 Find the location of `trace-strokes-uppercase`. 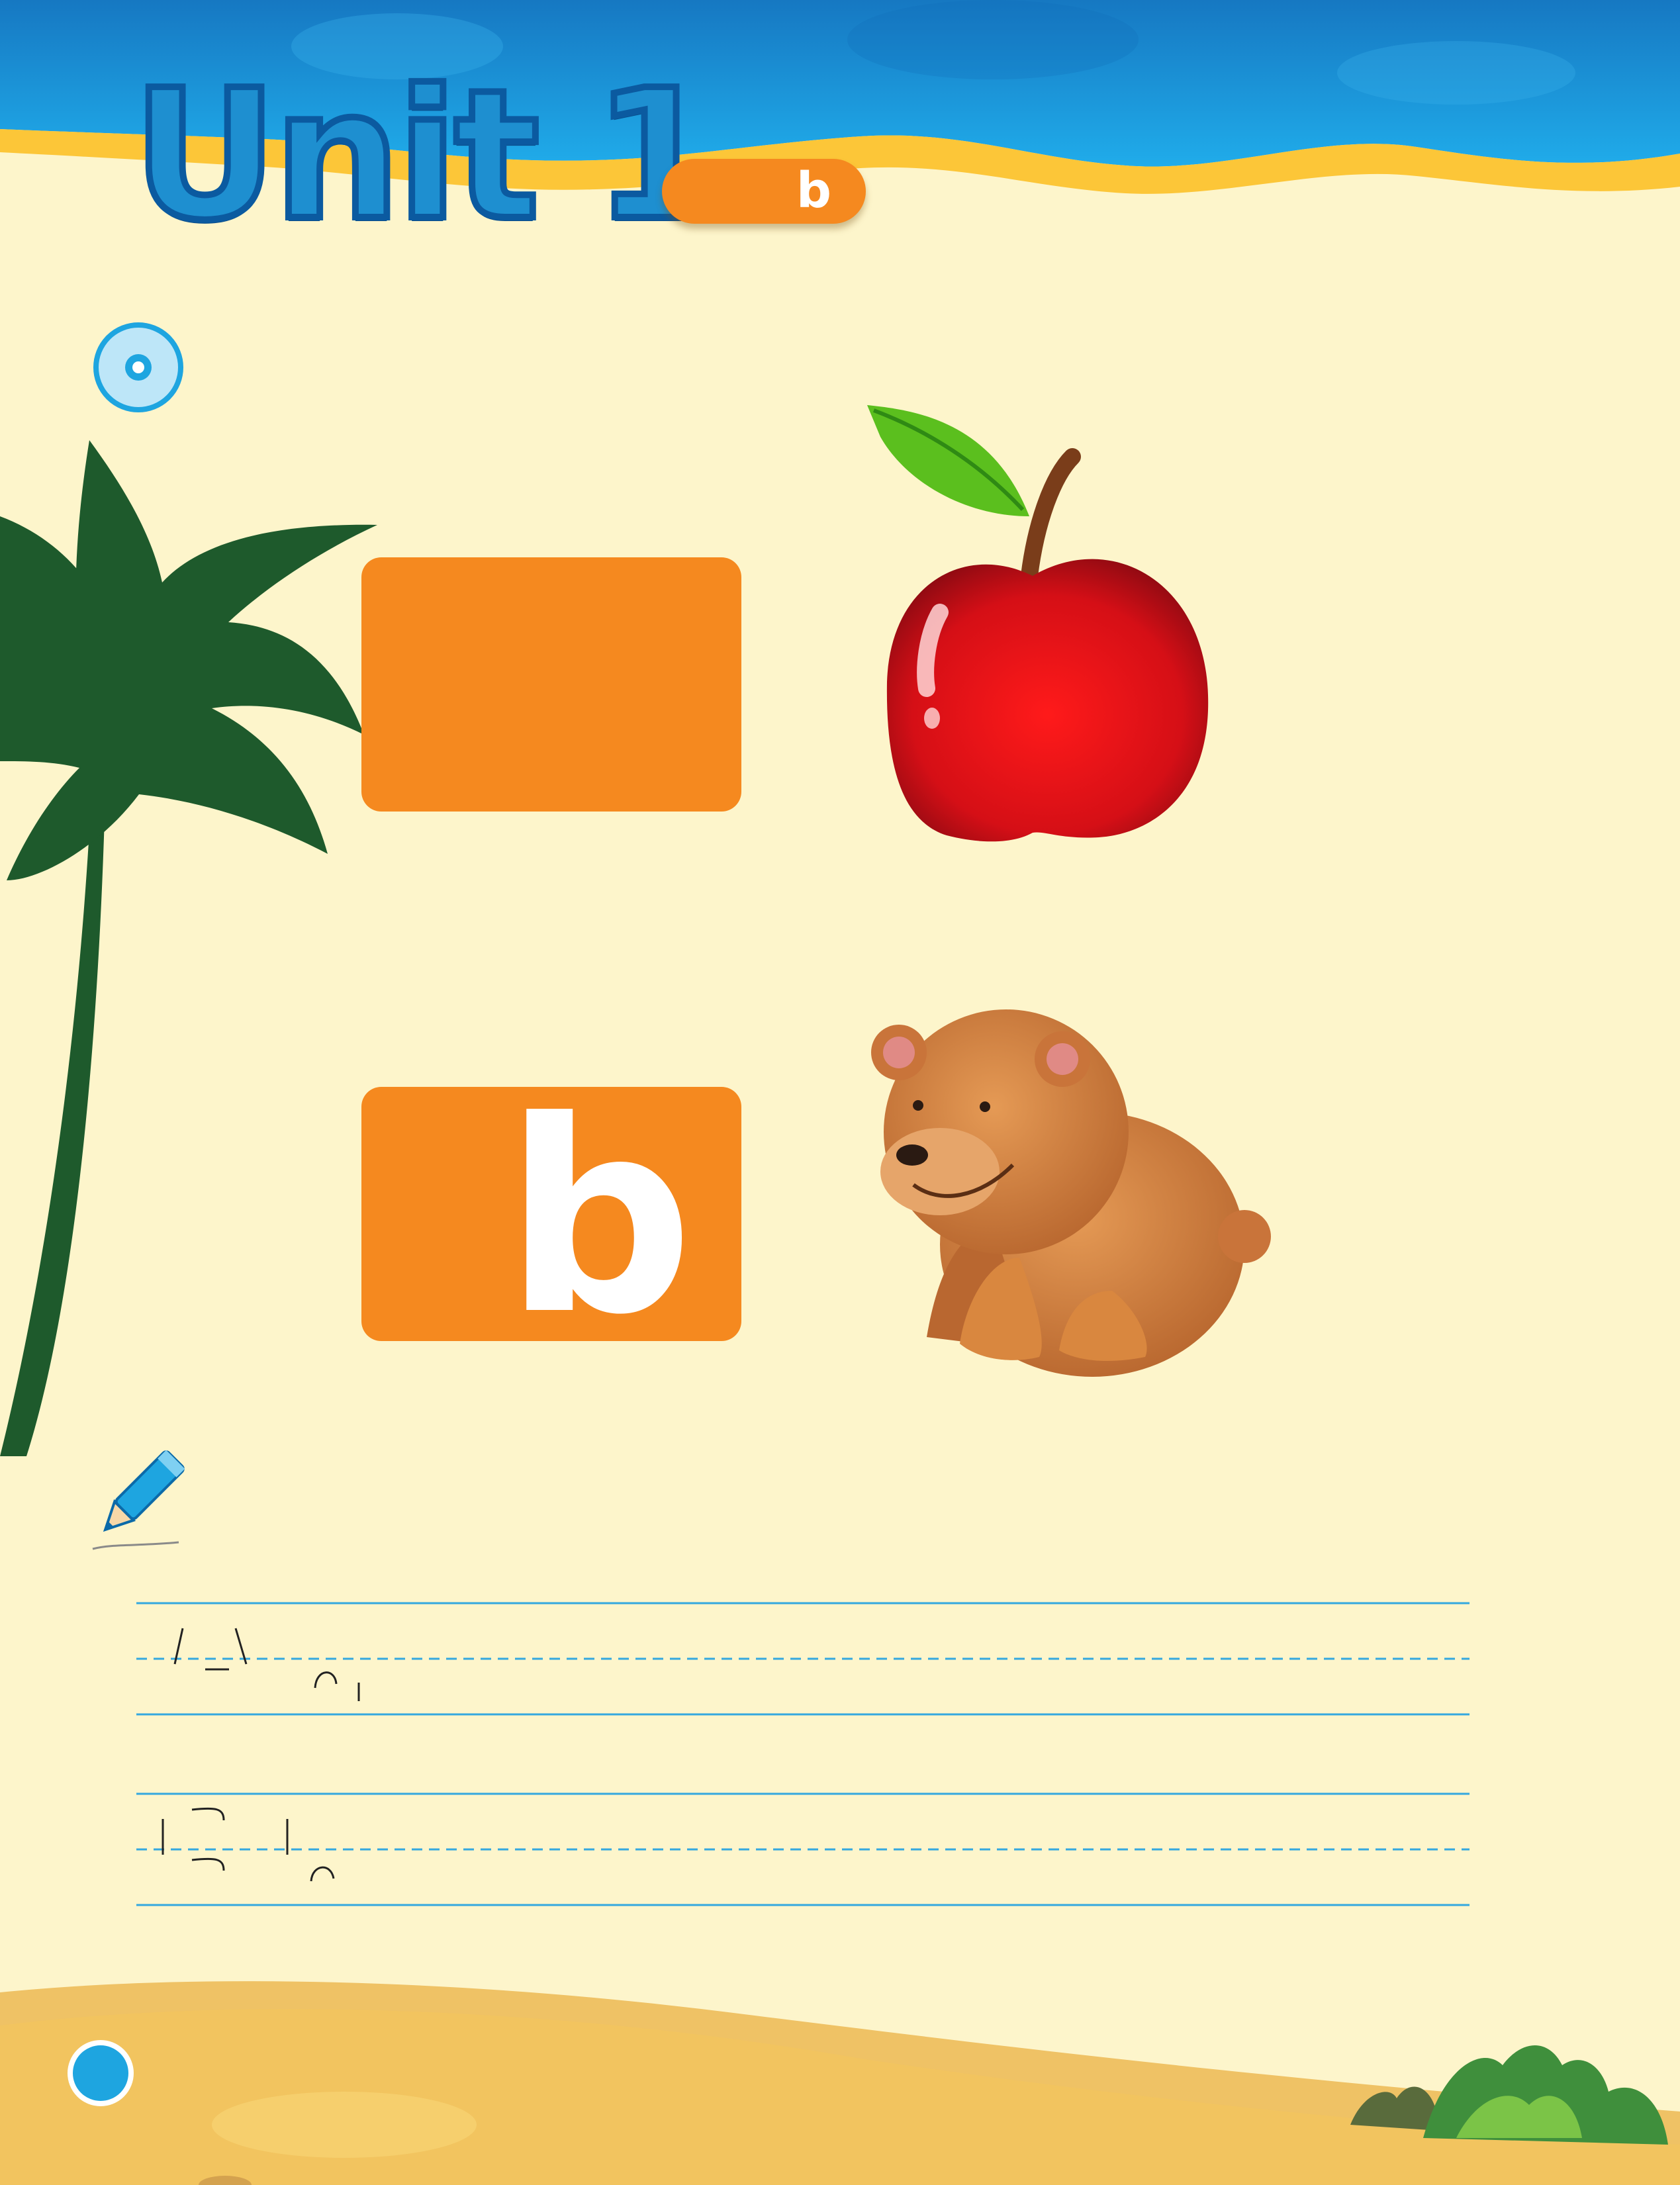

trace-strokes-uppercase is located at coordinates (266, 1664).